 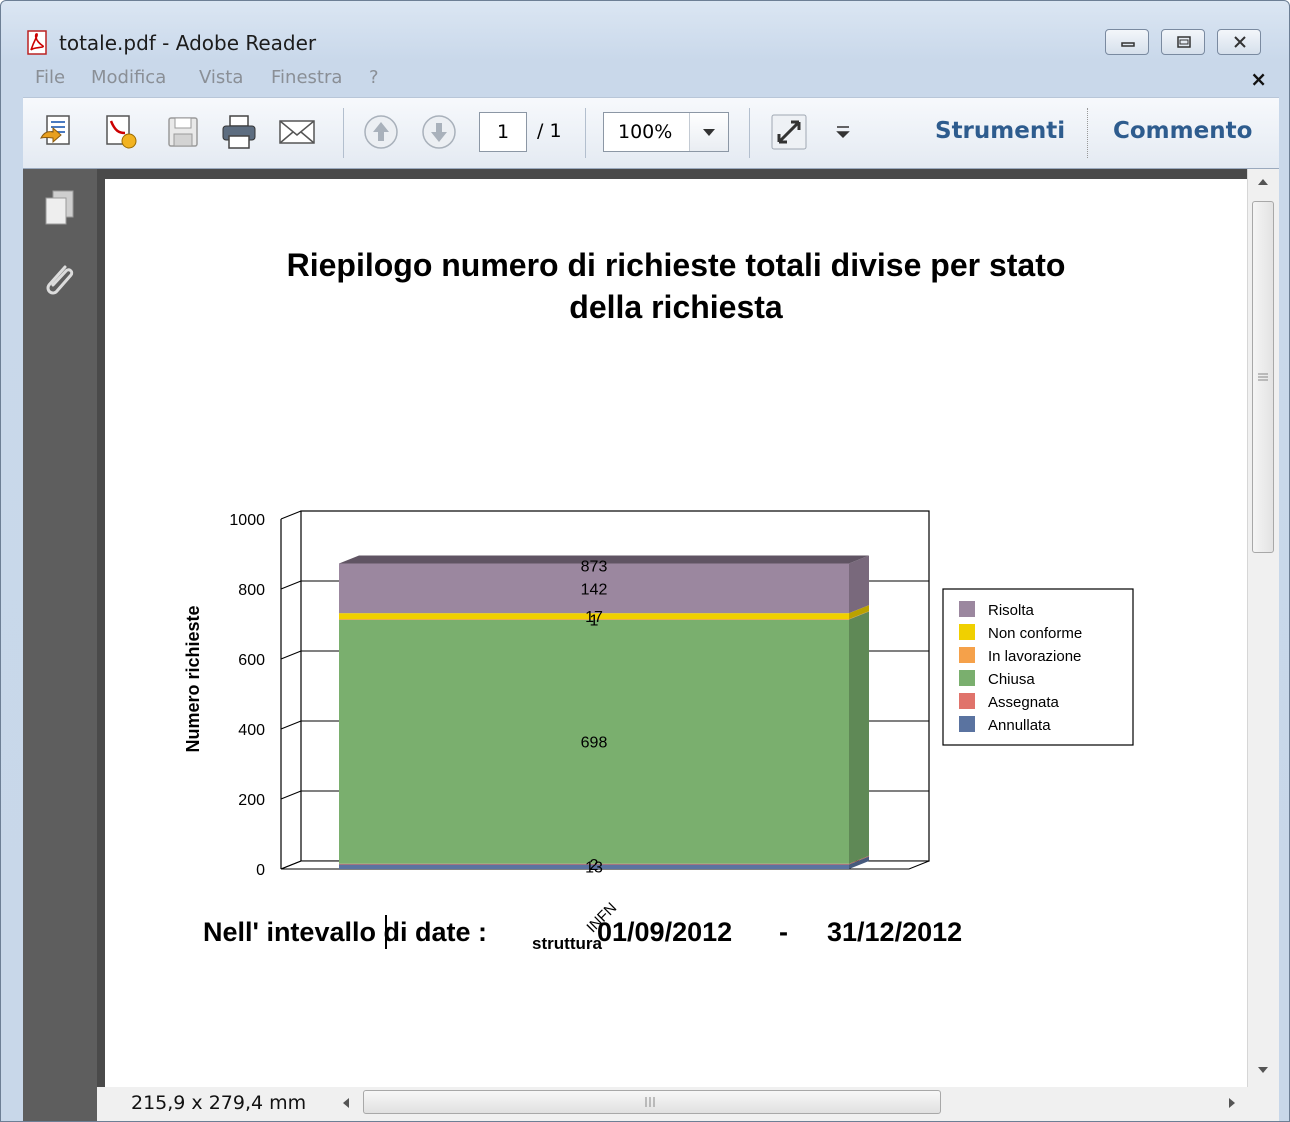 What do you see at coordinates (251, 730) in the screenshot?
I see `y-tick-label: 400` at bounding box center [251, 730].